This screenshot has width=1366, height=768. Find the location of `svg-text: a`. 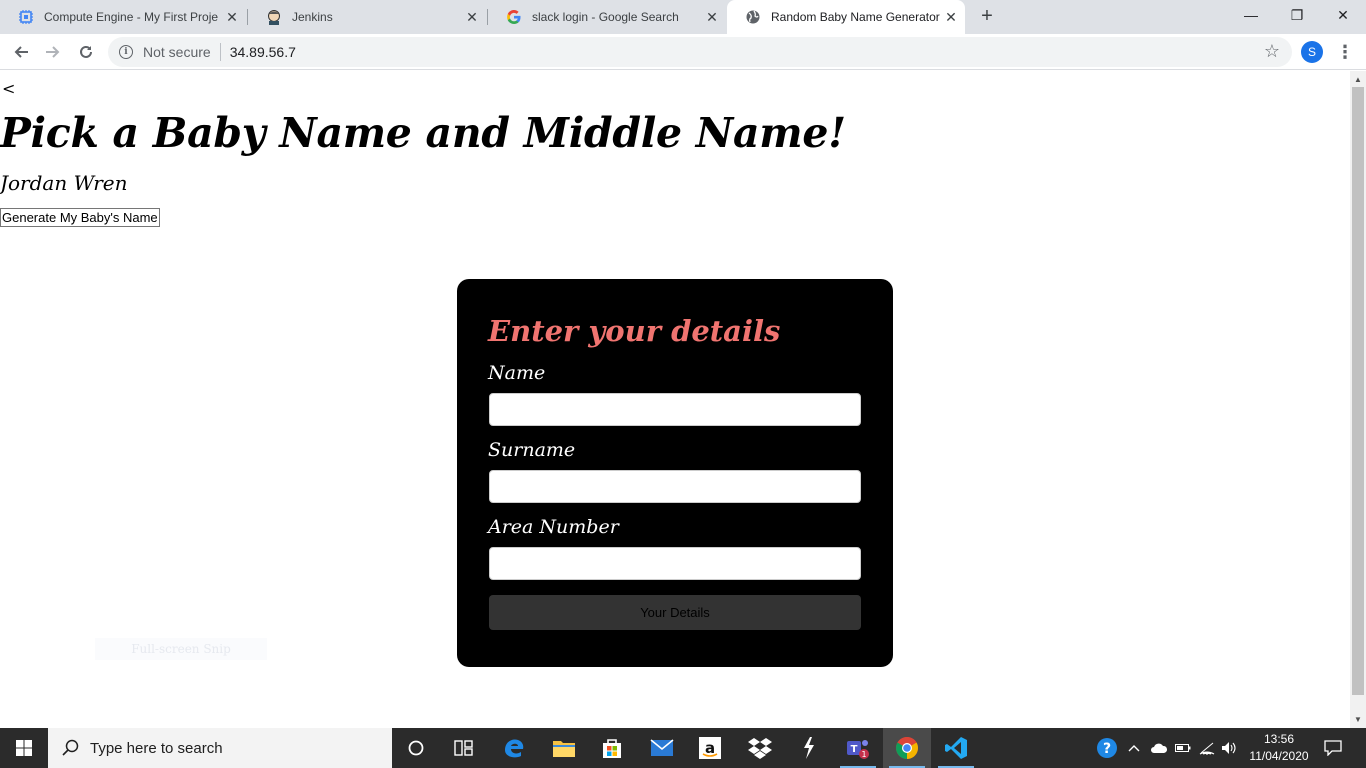

svg-text: a is located at coordinates (710, 748).